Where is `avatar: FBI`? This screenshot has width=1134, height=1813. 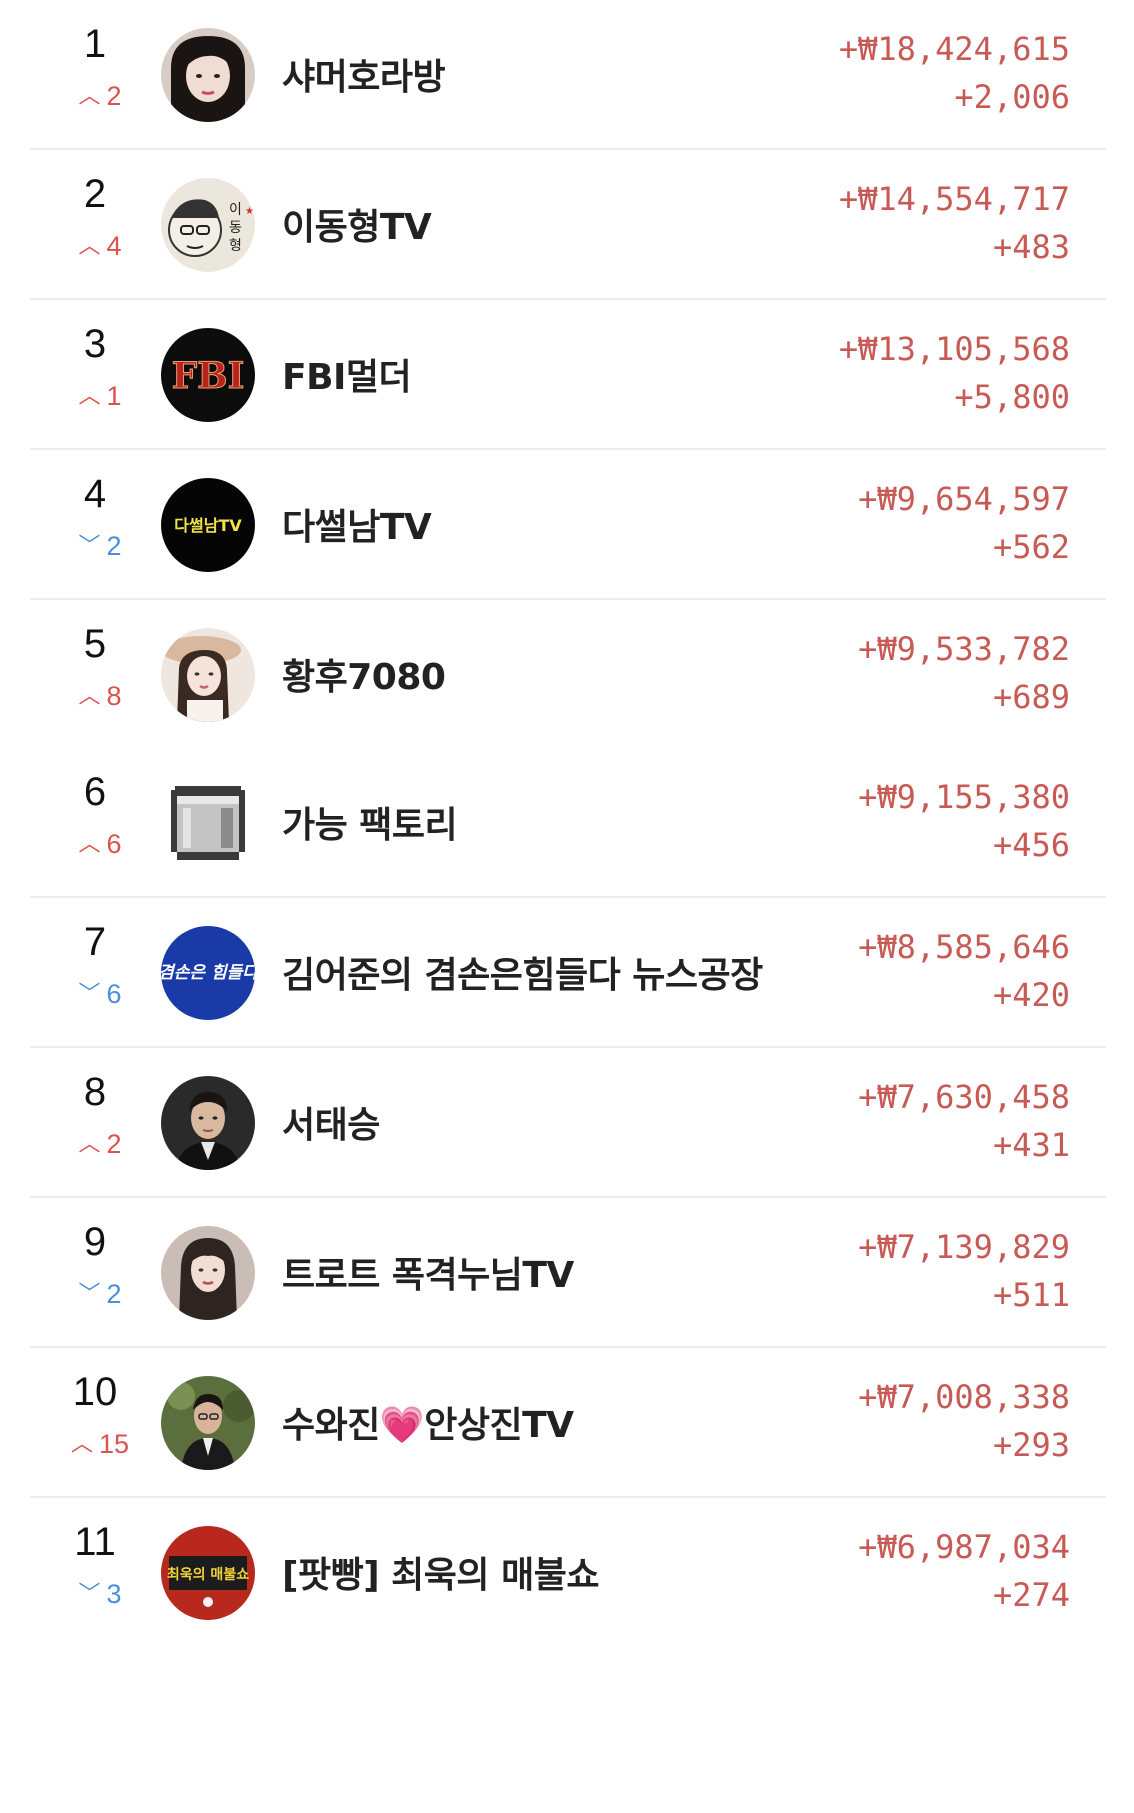 avatar: FBI is located at coordinates (208, 375).